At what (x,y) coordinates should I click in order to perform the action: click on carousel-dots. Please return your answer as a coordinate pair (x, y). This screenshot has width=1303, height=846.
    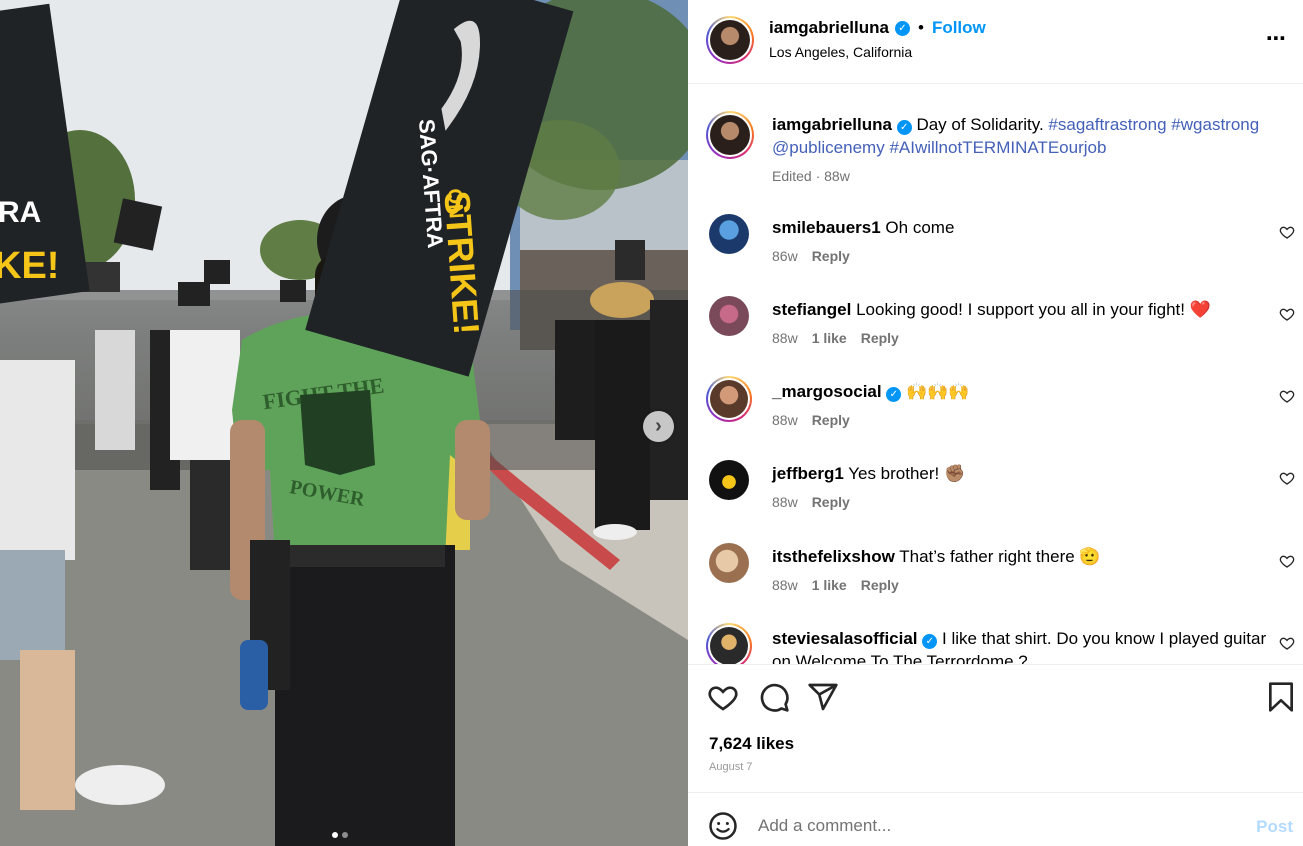
    Looking at the image, I should click on (340, 835).